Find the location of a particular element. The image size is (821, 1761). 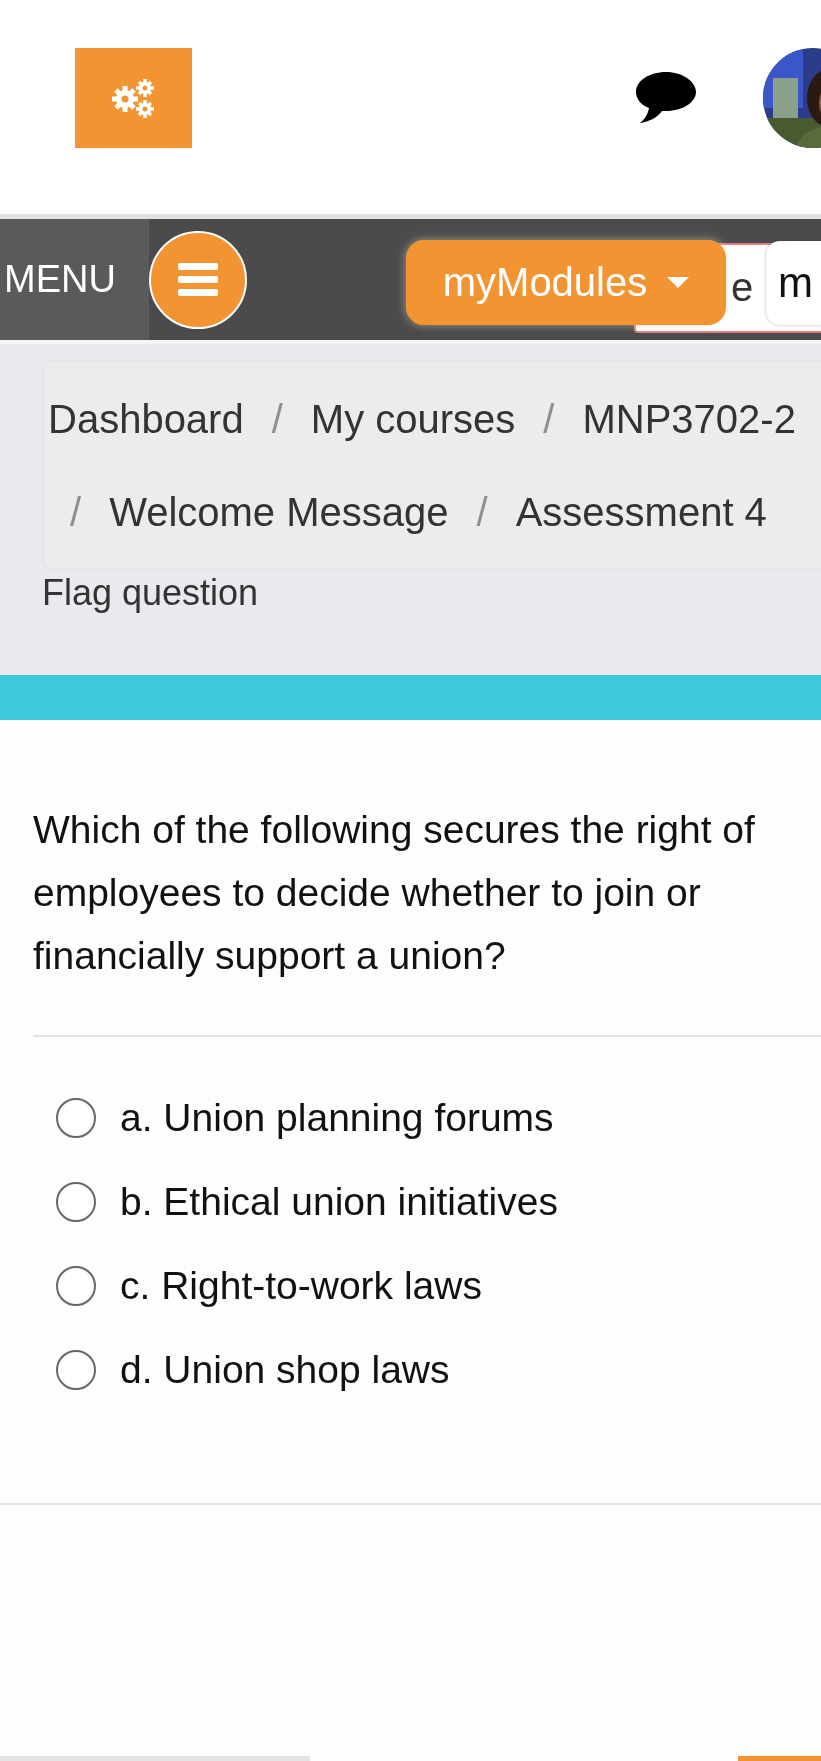

answer-option: c. Right-to-work laws is located at coordinates (301, 1286).